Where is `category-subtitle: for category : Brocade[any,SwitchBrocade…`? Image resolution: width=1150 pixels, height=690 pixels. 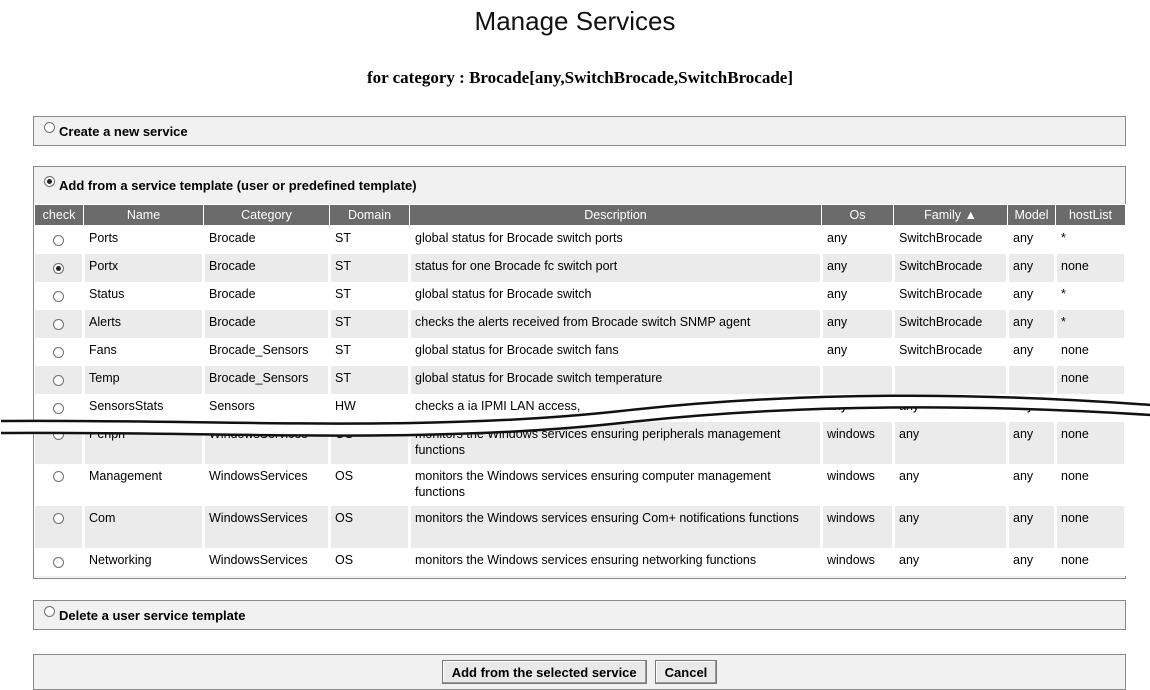 category-subtitle: for category : Brocade[any,SwitchBrocade… is located at coordinates (580, 77).